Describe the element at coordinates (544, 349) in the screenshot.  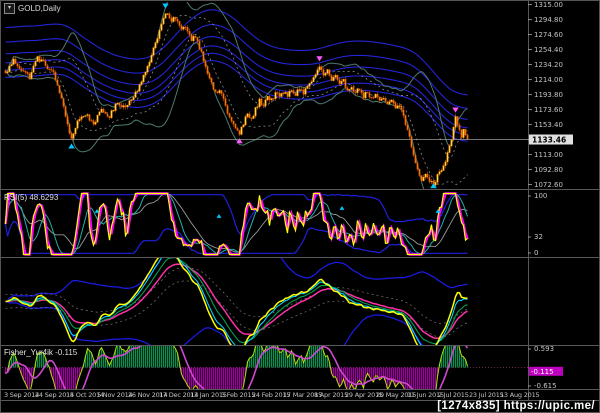
I see `fisher-axis-label: 0.593` at that location.